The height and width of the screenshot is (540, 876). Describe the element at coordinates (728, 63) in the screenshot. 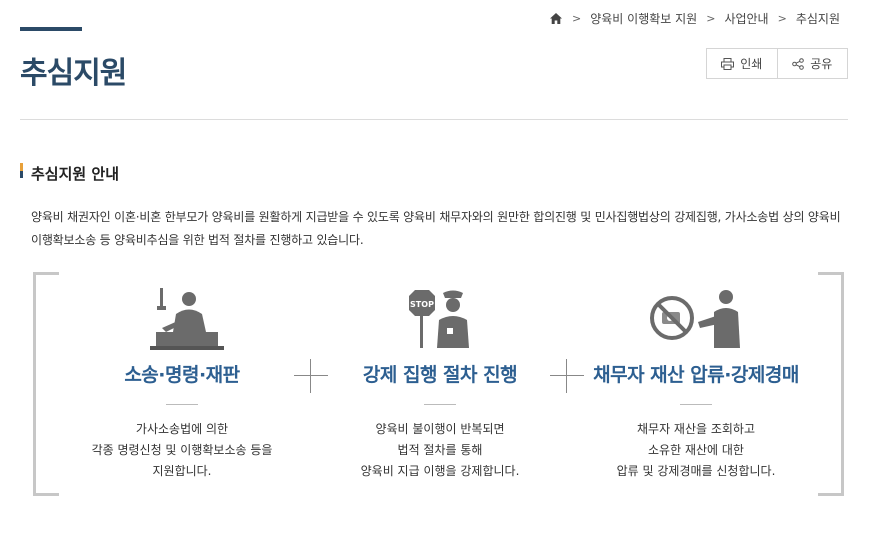

I see `printer-icon` at that location.